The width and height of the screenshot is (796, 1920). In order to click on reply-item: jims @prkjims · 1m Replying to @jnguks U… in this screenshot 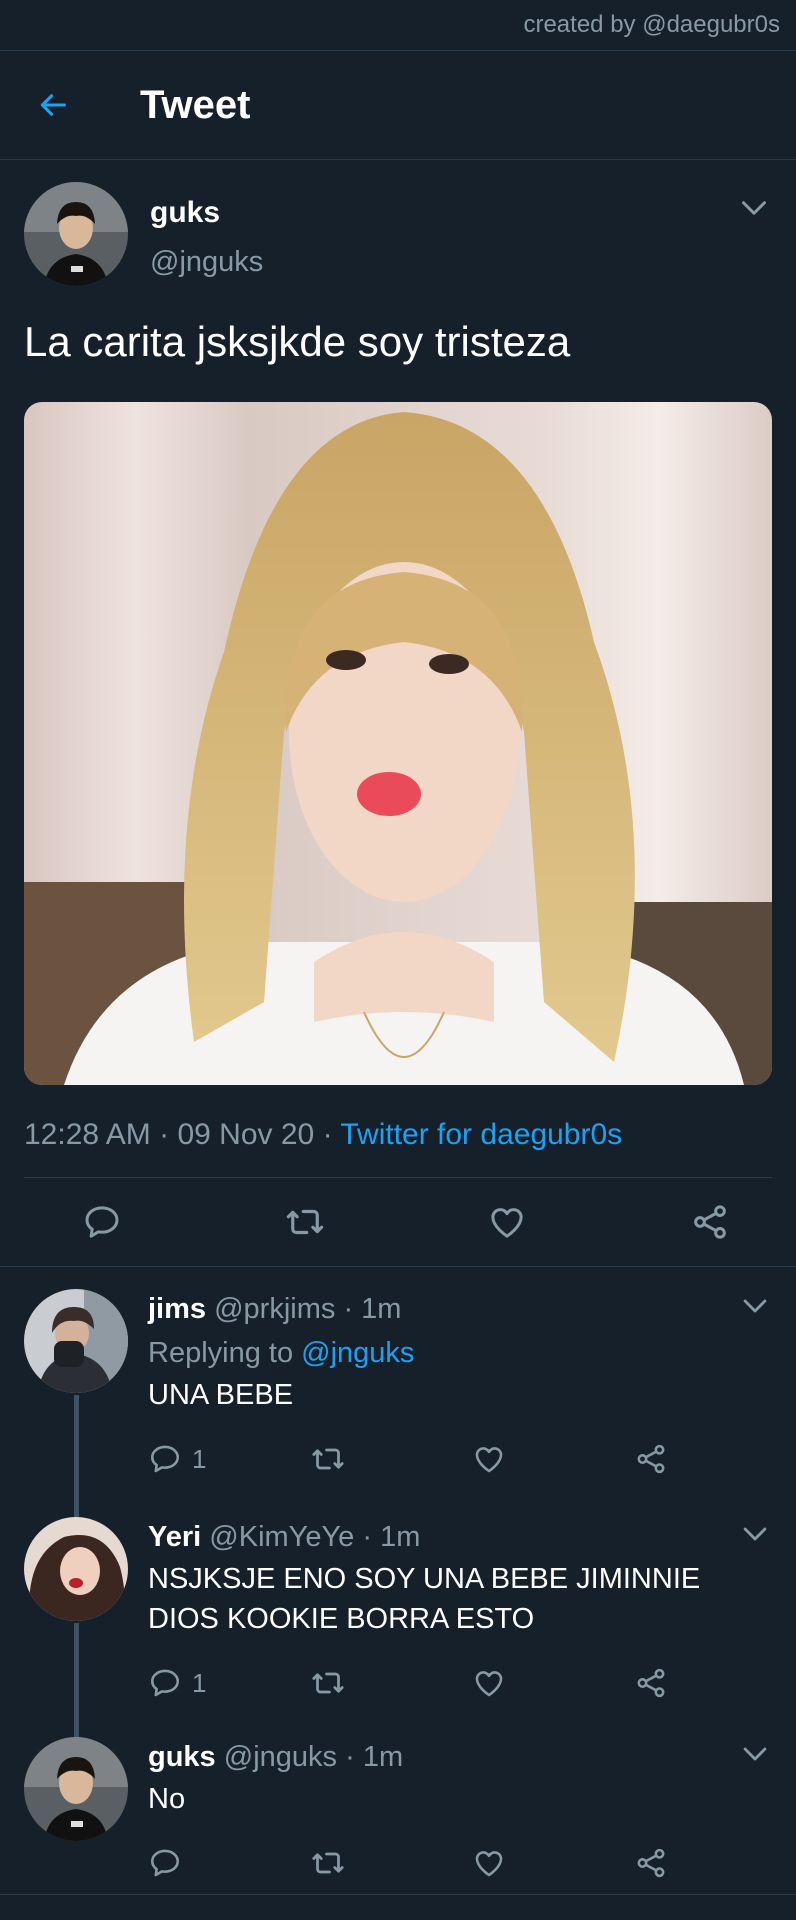, I will do `click(398, 1381)`.